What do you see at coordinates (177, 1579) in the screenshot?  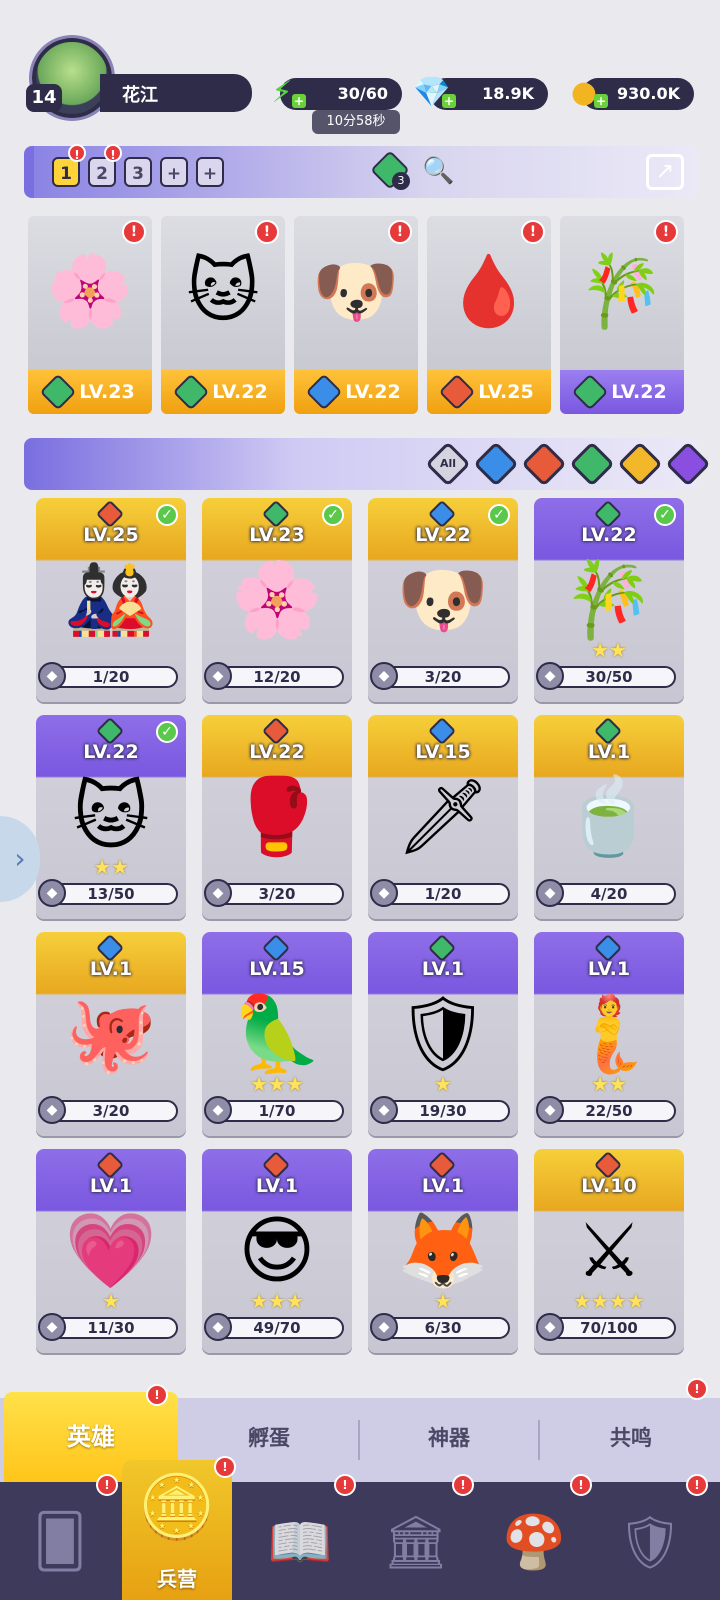 I see `nav-barracks-label: 兵营` at bounding box center [177, 1579].